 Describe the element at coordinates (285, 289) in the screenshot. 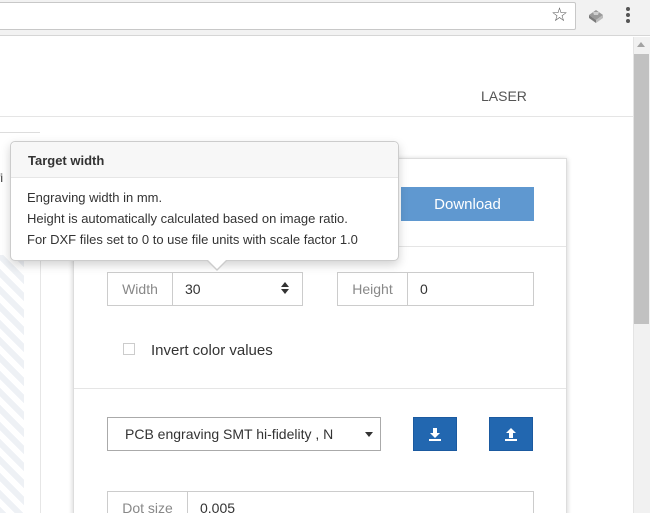

I see `width-stepper-icon` at that location.